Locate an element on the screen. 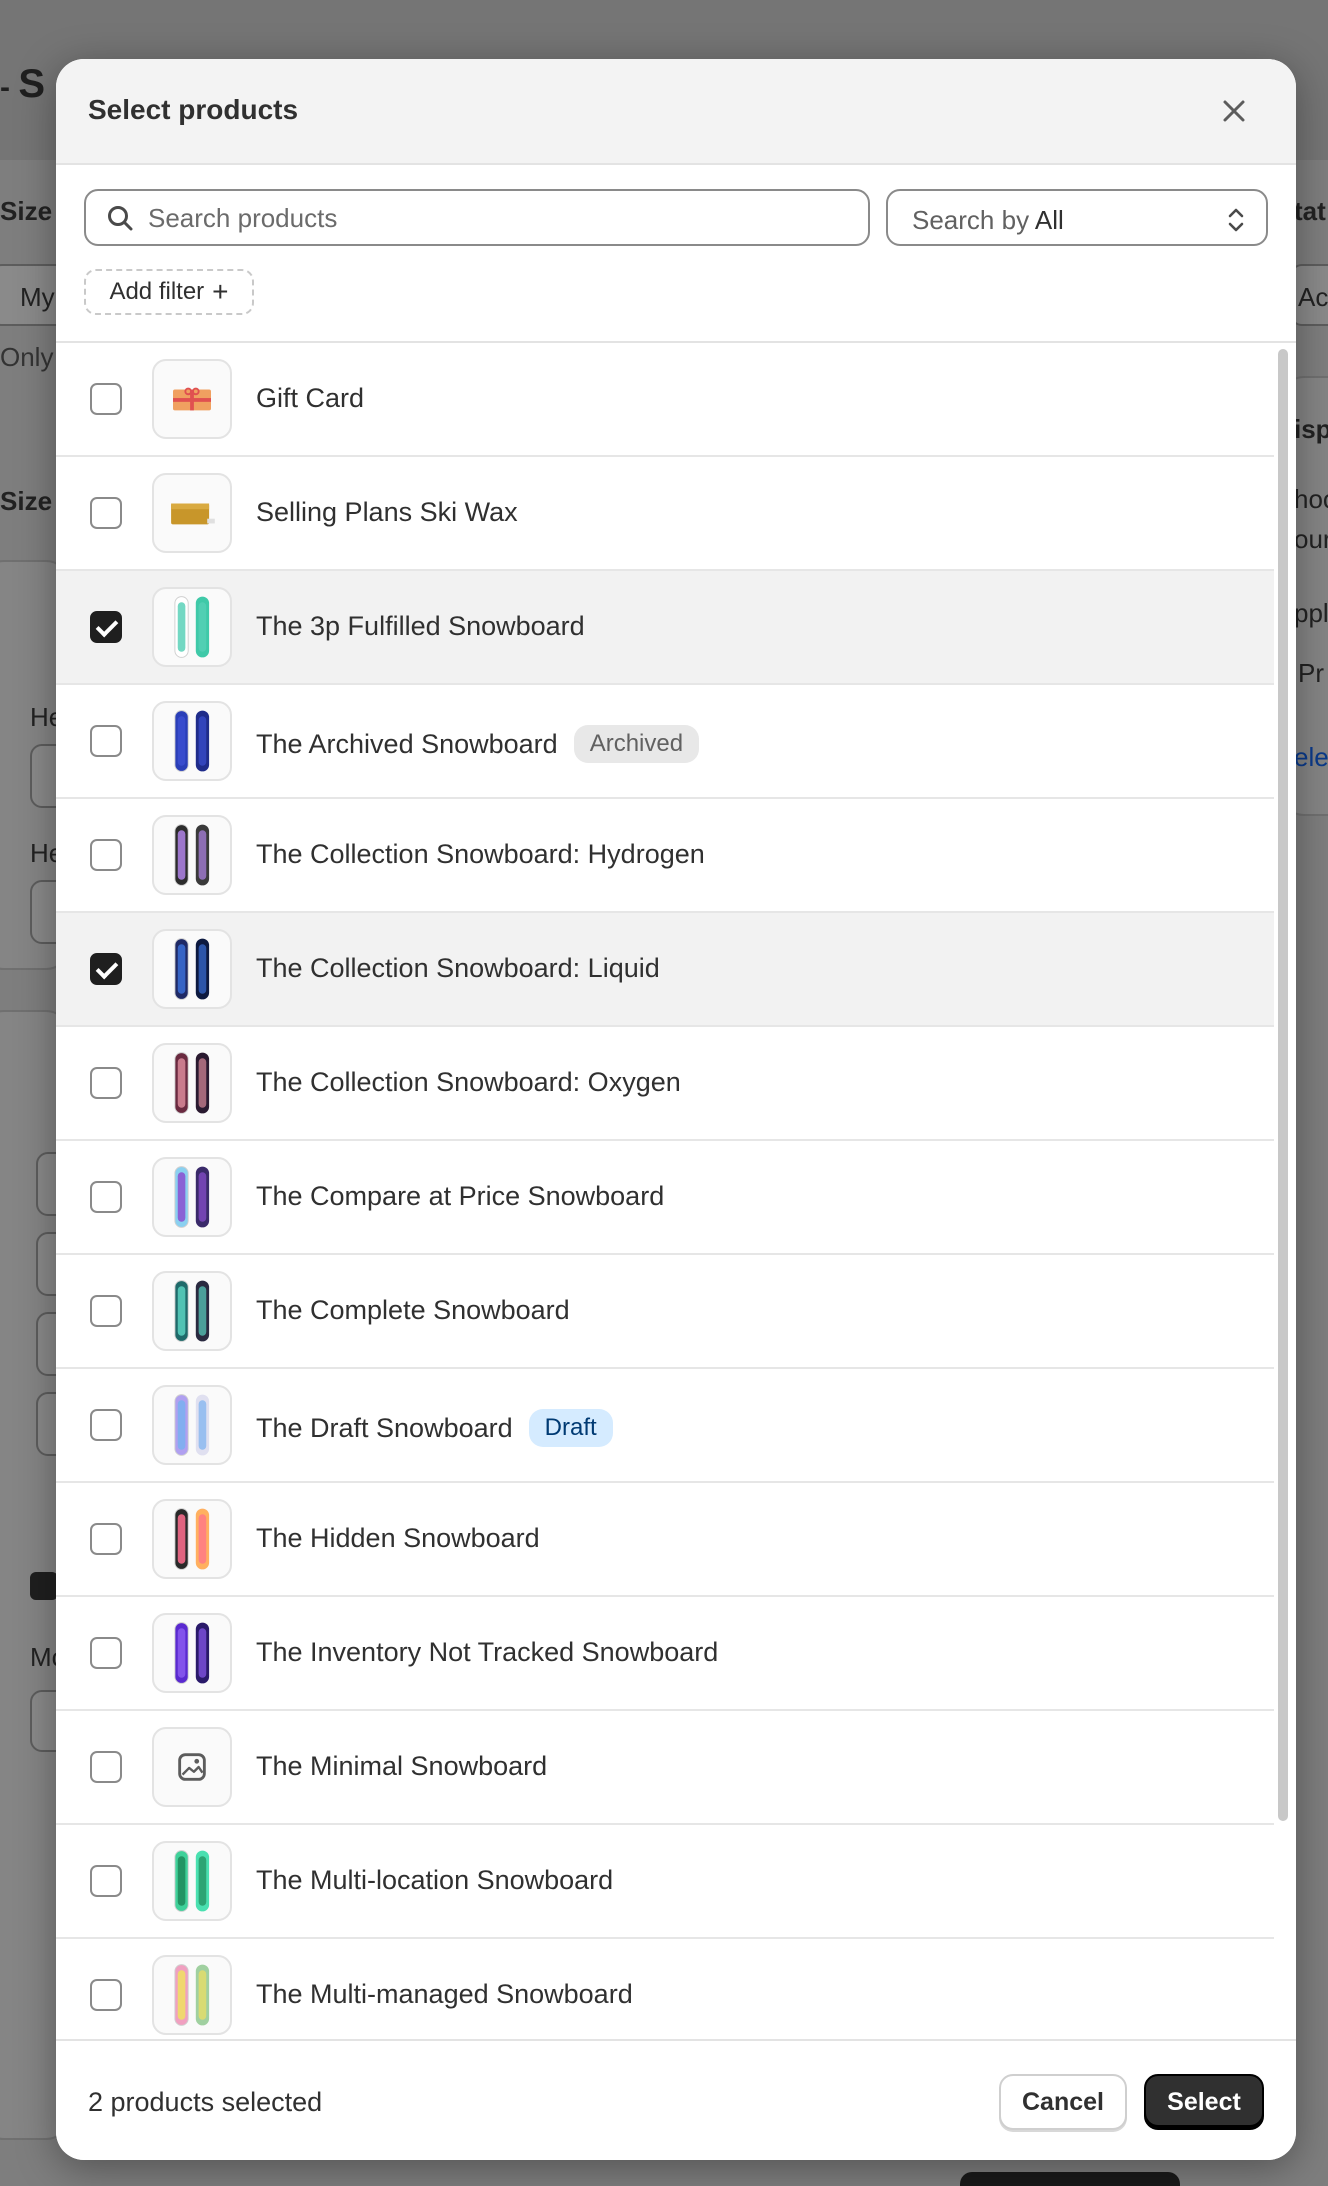  product-row: The Multi-location Snowboard is located at coordinates (665, 1882).